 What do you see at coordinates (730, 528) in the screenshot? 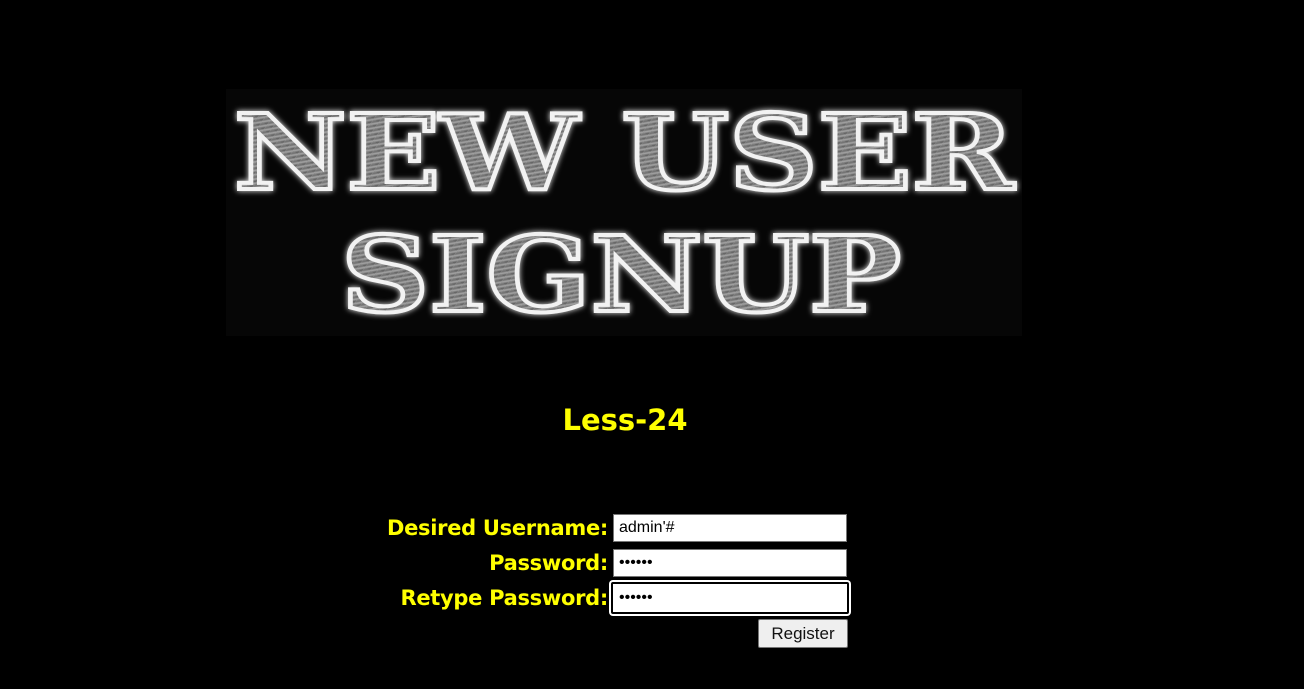
I see `username-input` at bounding box center [730, 528].